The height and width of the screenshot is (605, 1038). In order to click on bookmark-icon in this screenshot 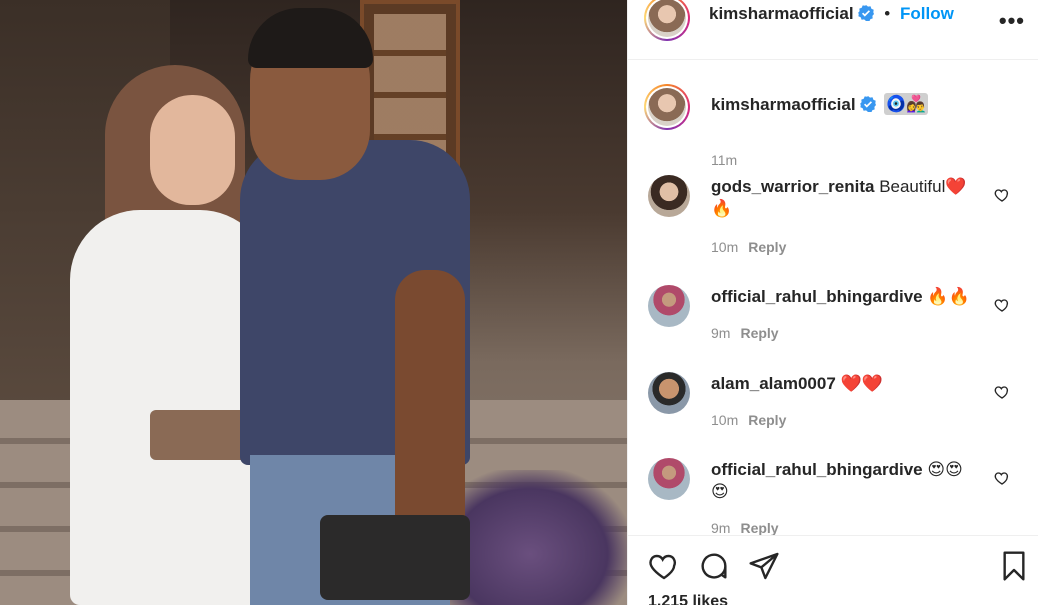, I will do `click(1014, 566)`.